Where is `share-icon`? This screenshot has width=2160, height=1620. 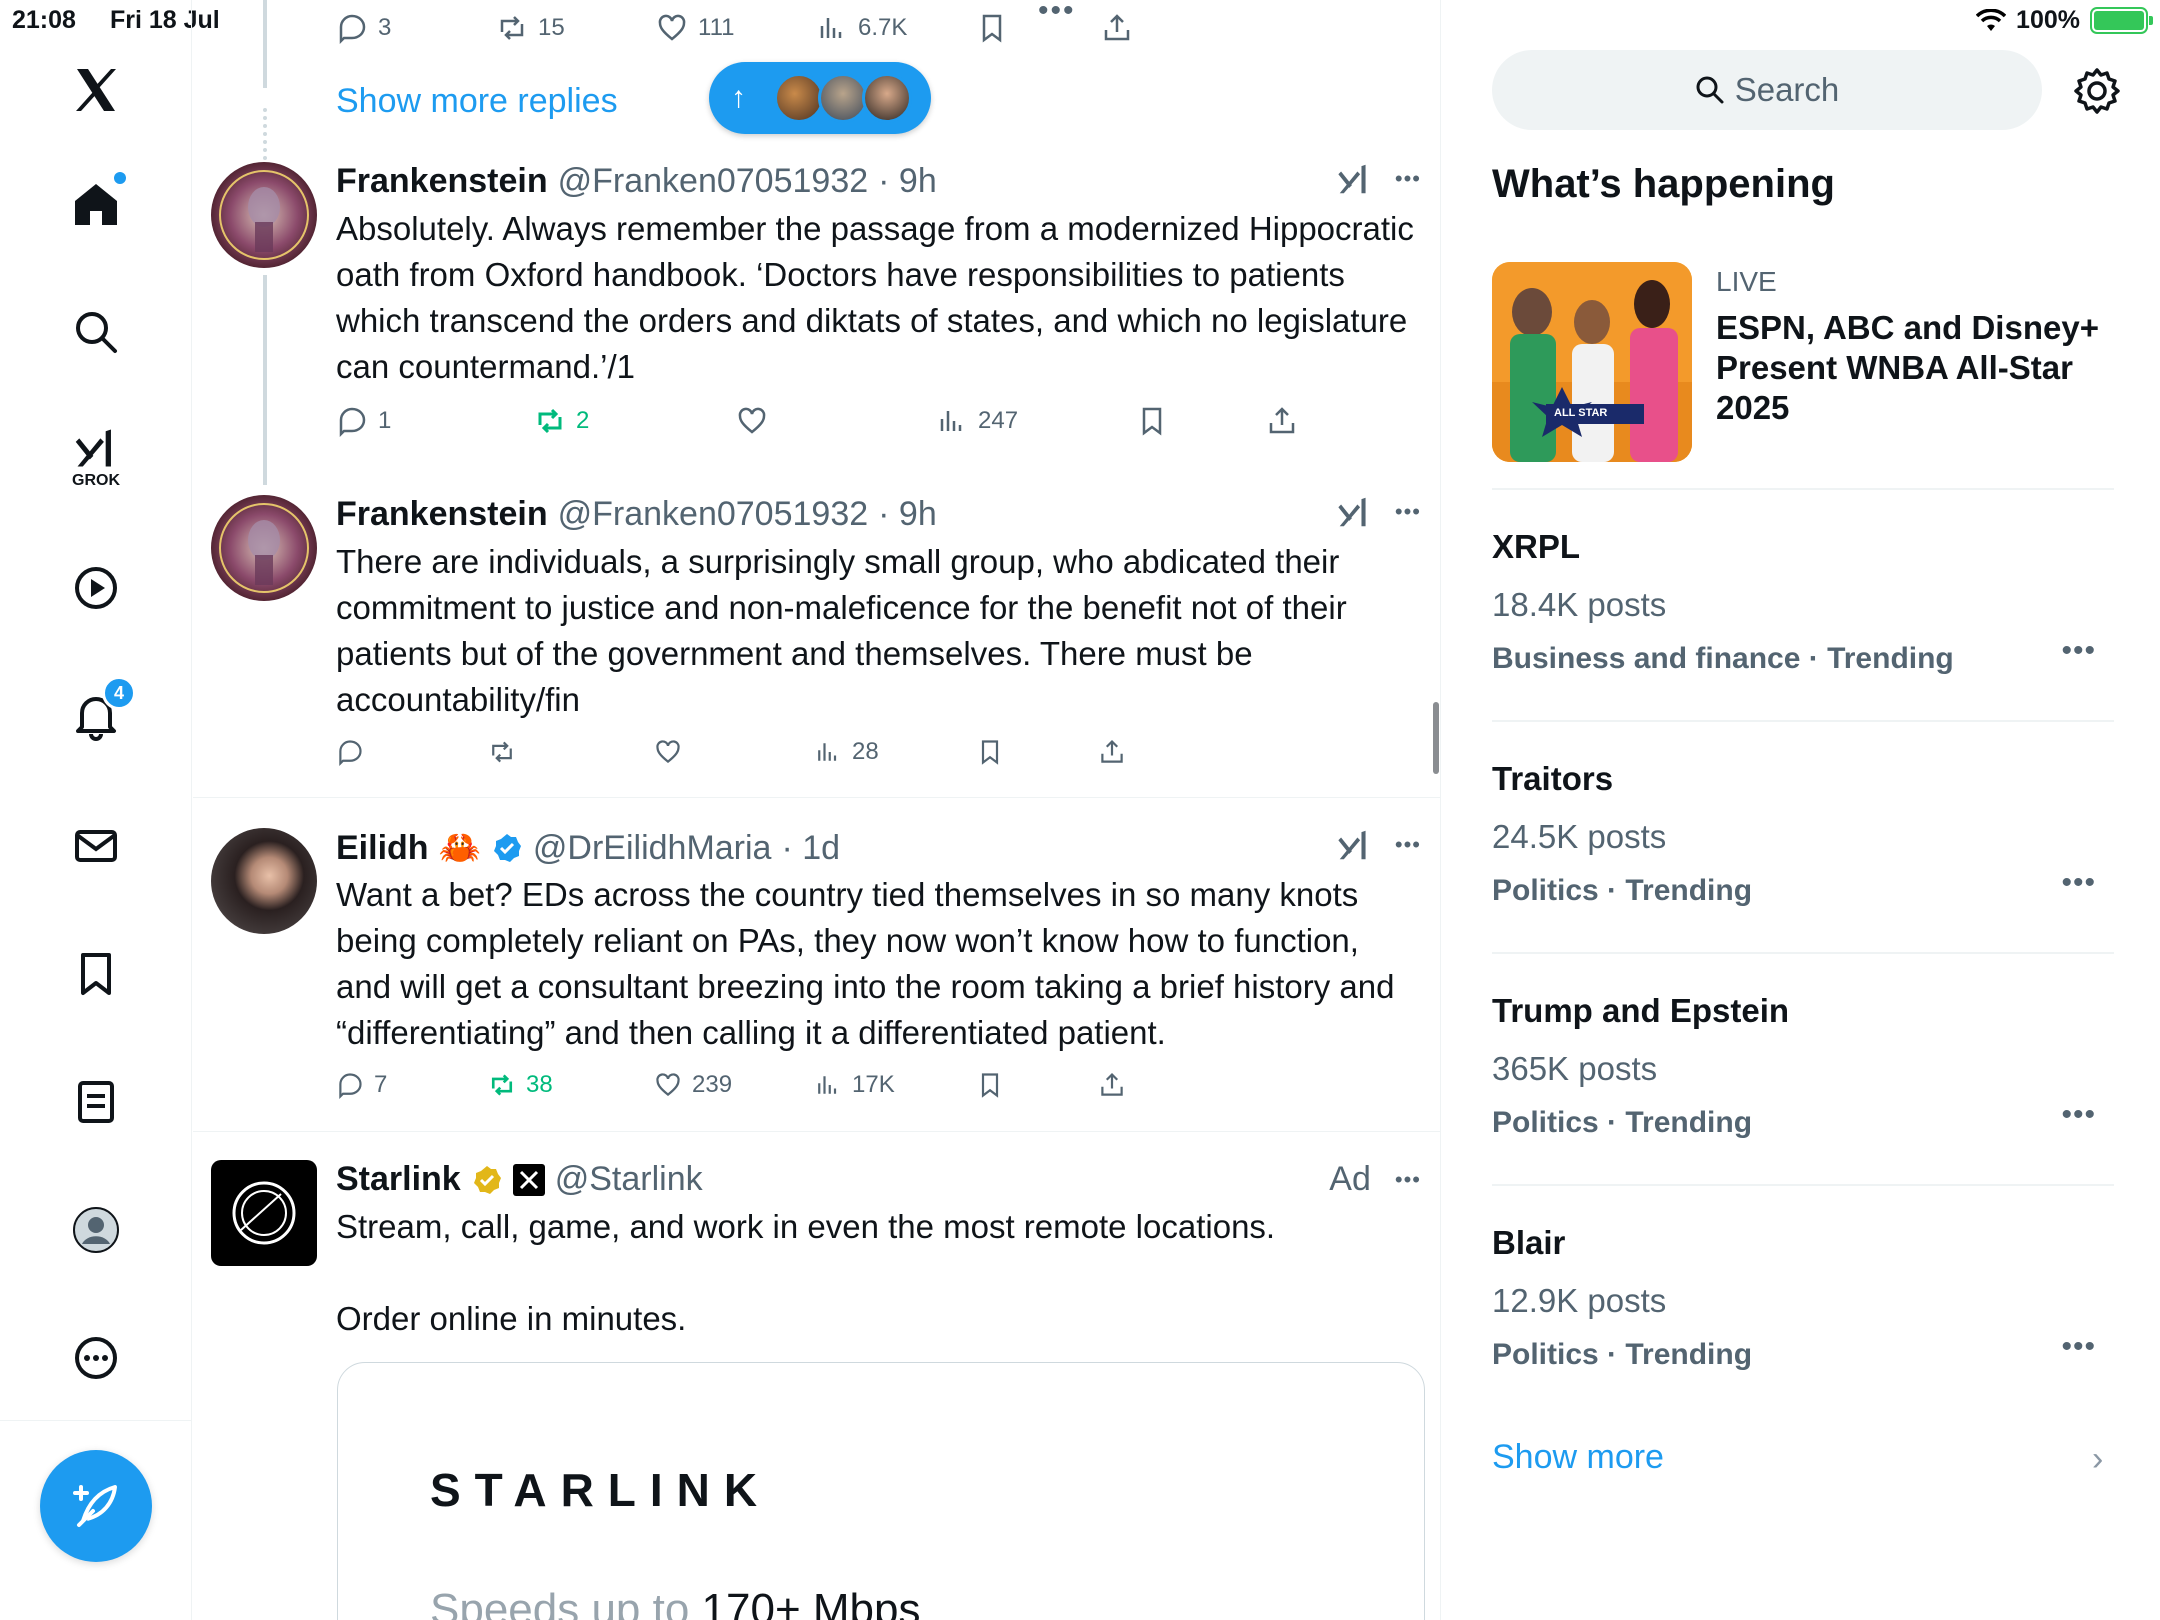
share-icon is located at coordinates (1282, 420).